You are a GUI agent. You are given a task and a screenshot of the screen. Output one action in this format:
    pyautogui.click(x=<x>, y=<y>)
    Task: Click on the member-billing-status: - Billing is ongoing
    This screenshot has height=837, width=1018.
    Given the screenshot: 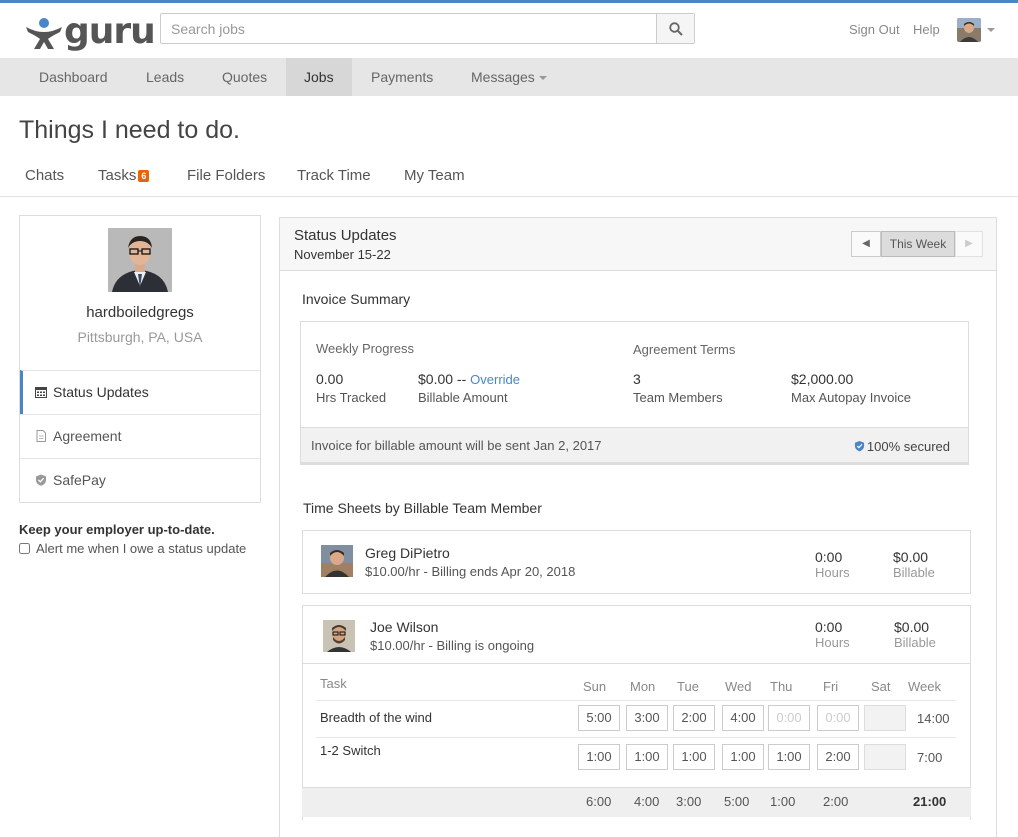 What is the action you would take?
    pyautogui.click(x=479, y=645)
    